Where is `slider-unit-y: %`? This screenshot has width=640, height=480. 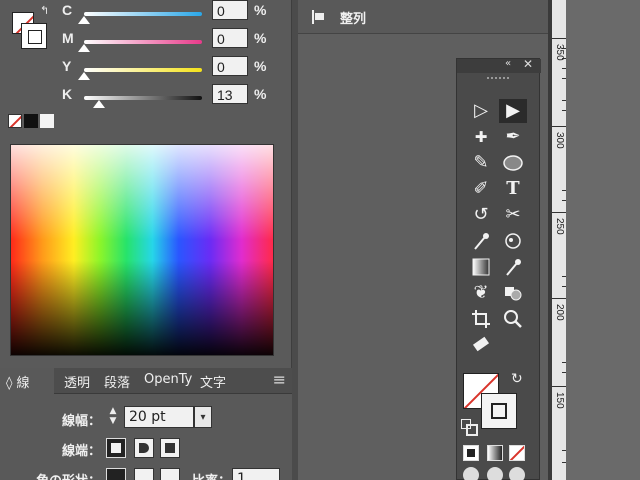
slider-unit-y: % is located at coordinates (260, 66).